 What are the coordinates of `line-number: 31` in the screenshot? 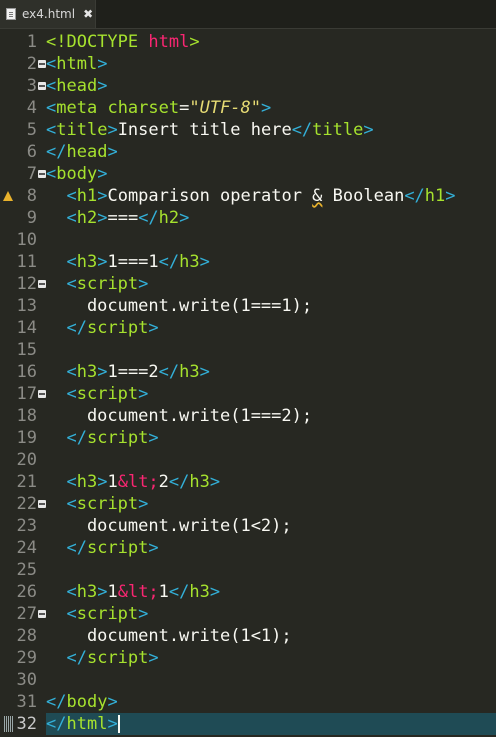 It's located at (26, 702).